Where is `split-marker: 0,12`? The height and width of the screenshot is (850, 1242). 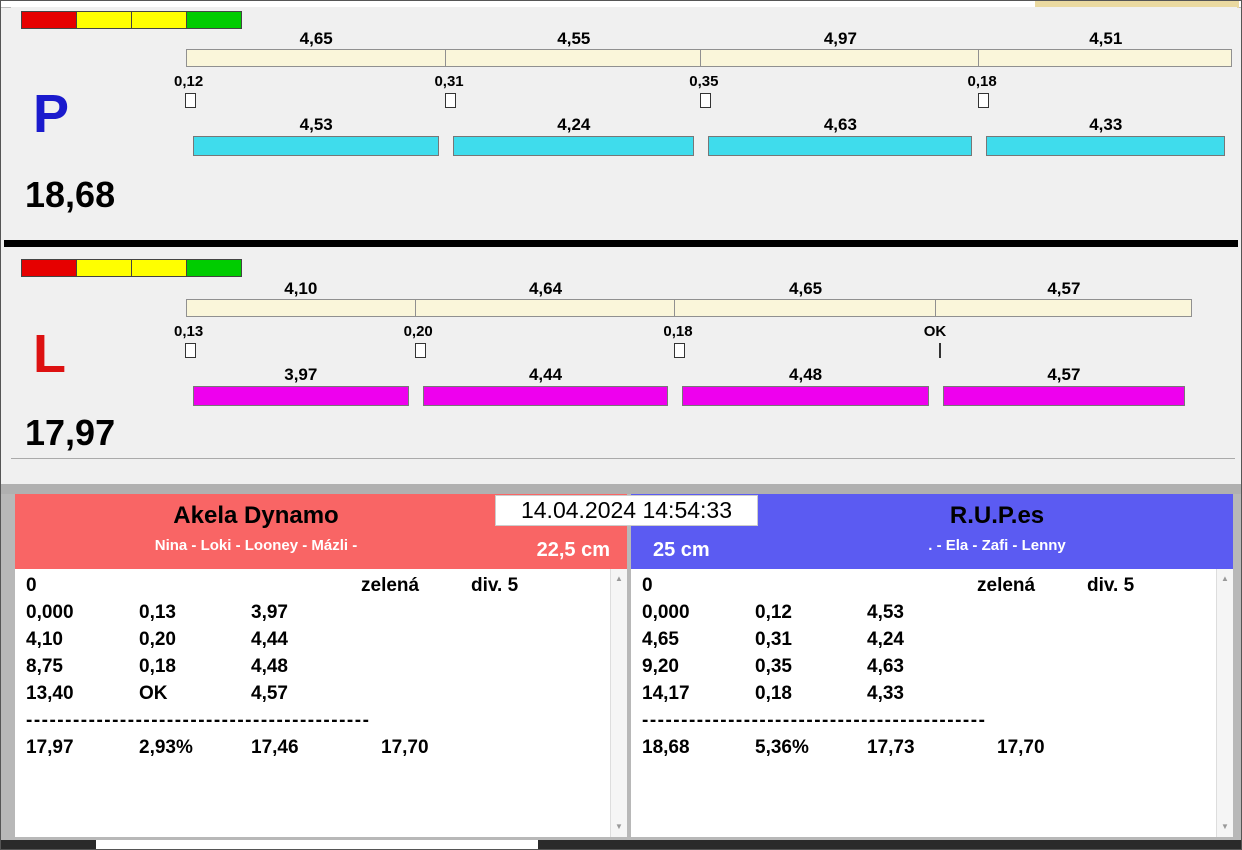 split-marker: 0,12 is located at coordinates (188, 90).